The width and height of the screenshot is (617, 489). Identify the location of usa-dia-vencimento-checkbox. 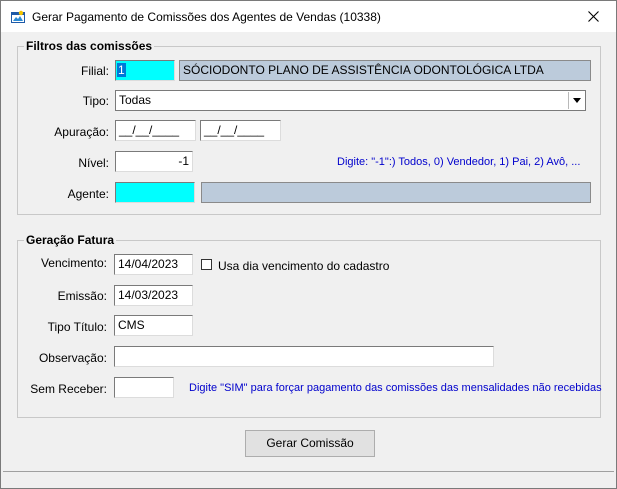
(206, 264).